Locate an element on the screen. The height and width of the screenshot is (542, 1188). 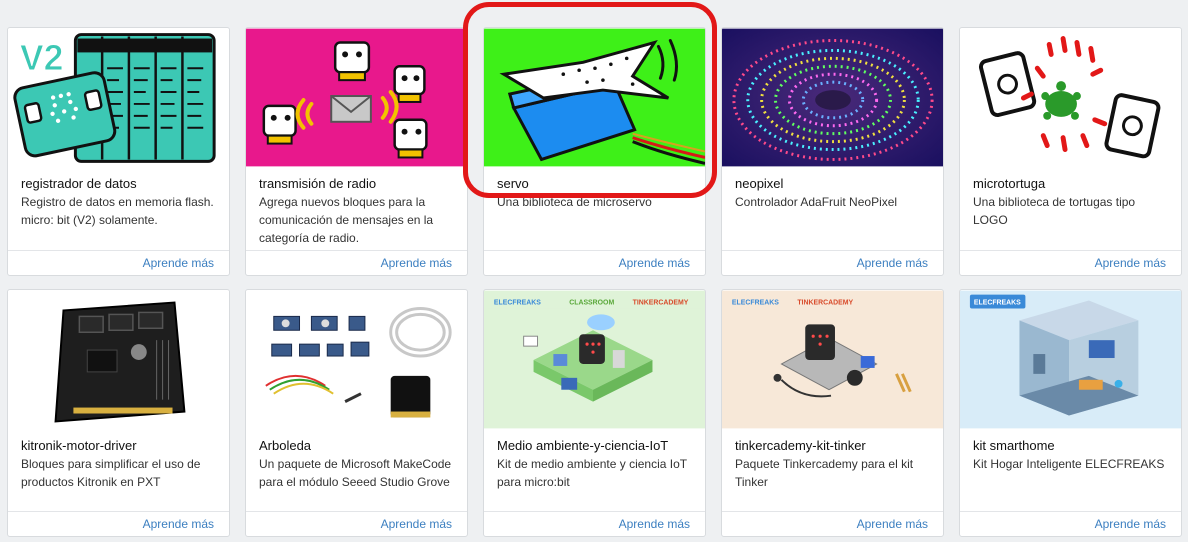
smarthome-illustration: ELECFREAKS is located at coordinates (1070, 359).